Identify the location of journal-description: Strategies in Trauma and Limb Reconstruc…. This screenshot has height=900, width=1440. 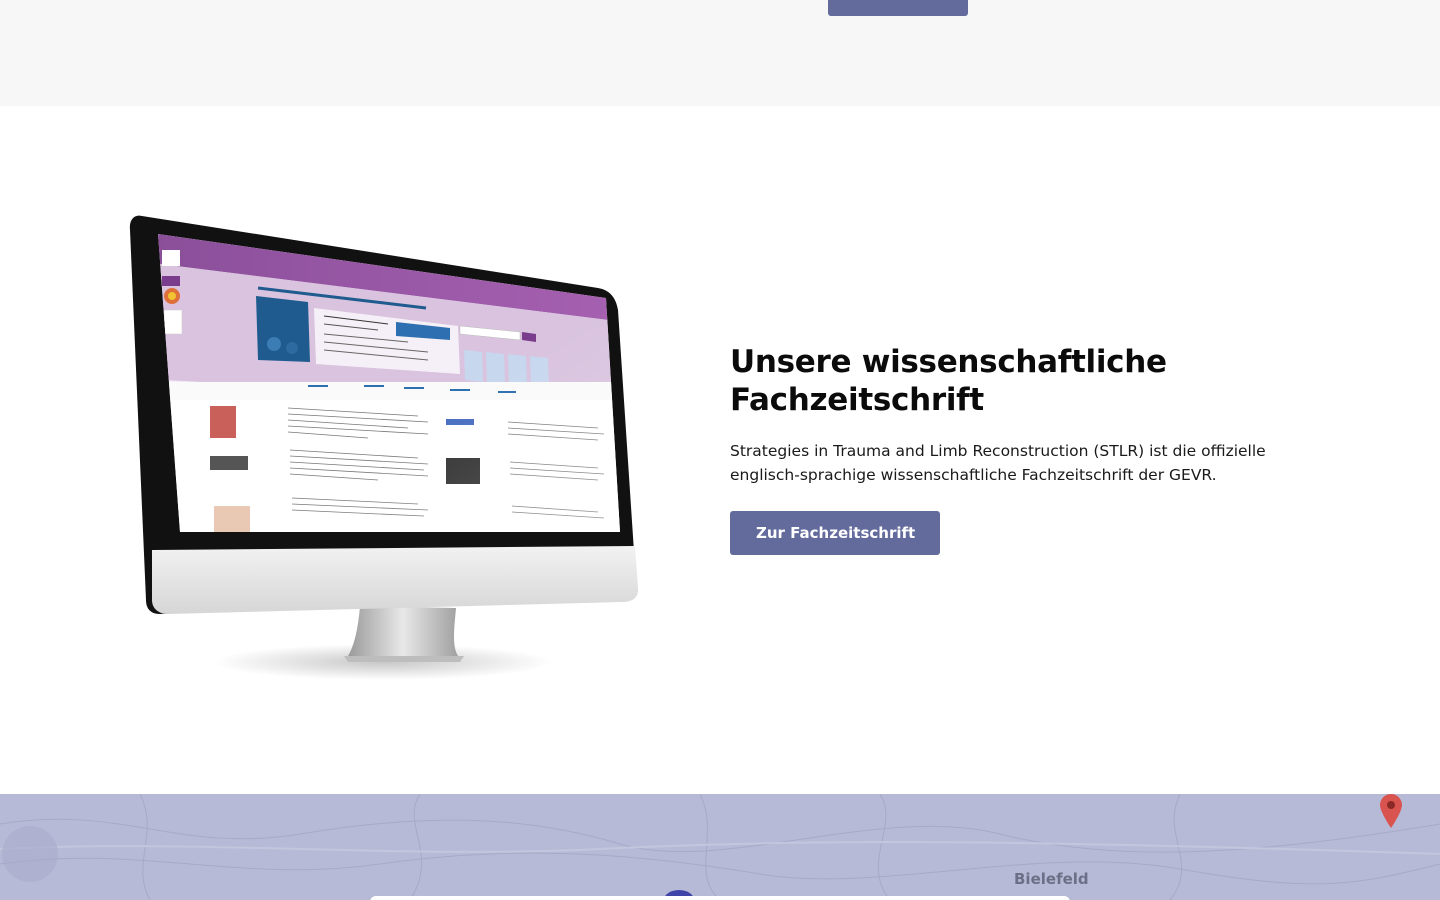
(998, 463).